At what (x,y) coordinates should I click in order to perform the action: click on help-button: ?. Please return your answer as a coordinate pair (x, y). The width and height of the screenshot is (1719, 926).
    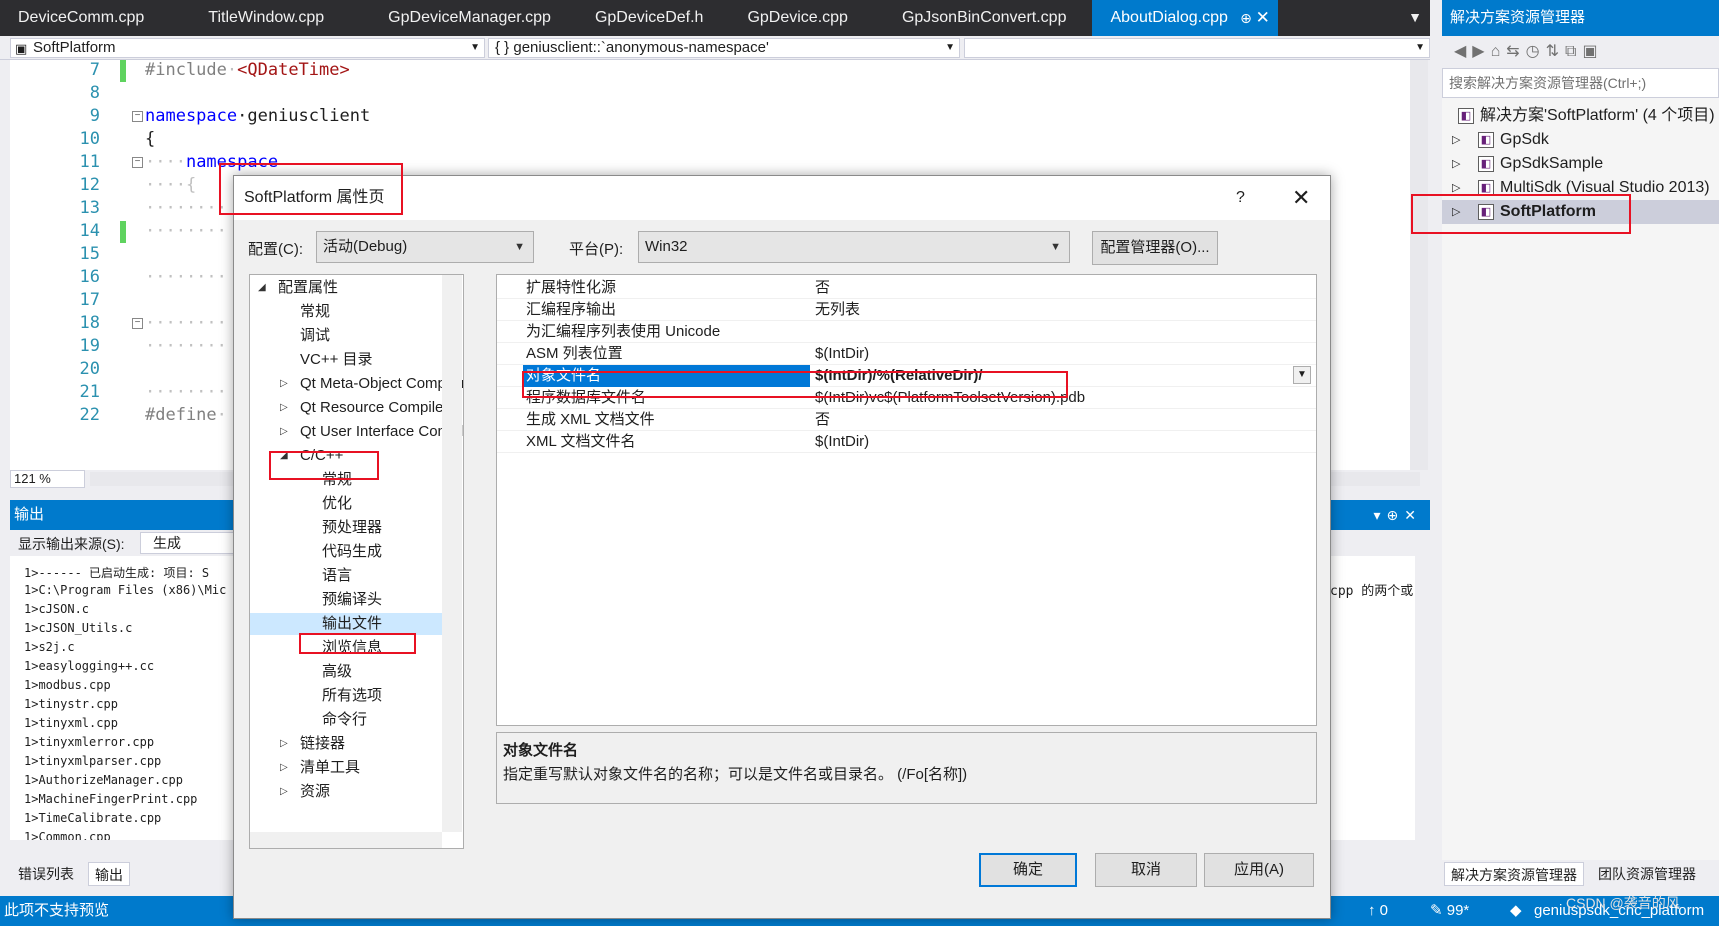
    Looking at the image, I should click on (1240, 198).